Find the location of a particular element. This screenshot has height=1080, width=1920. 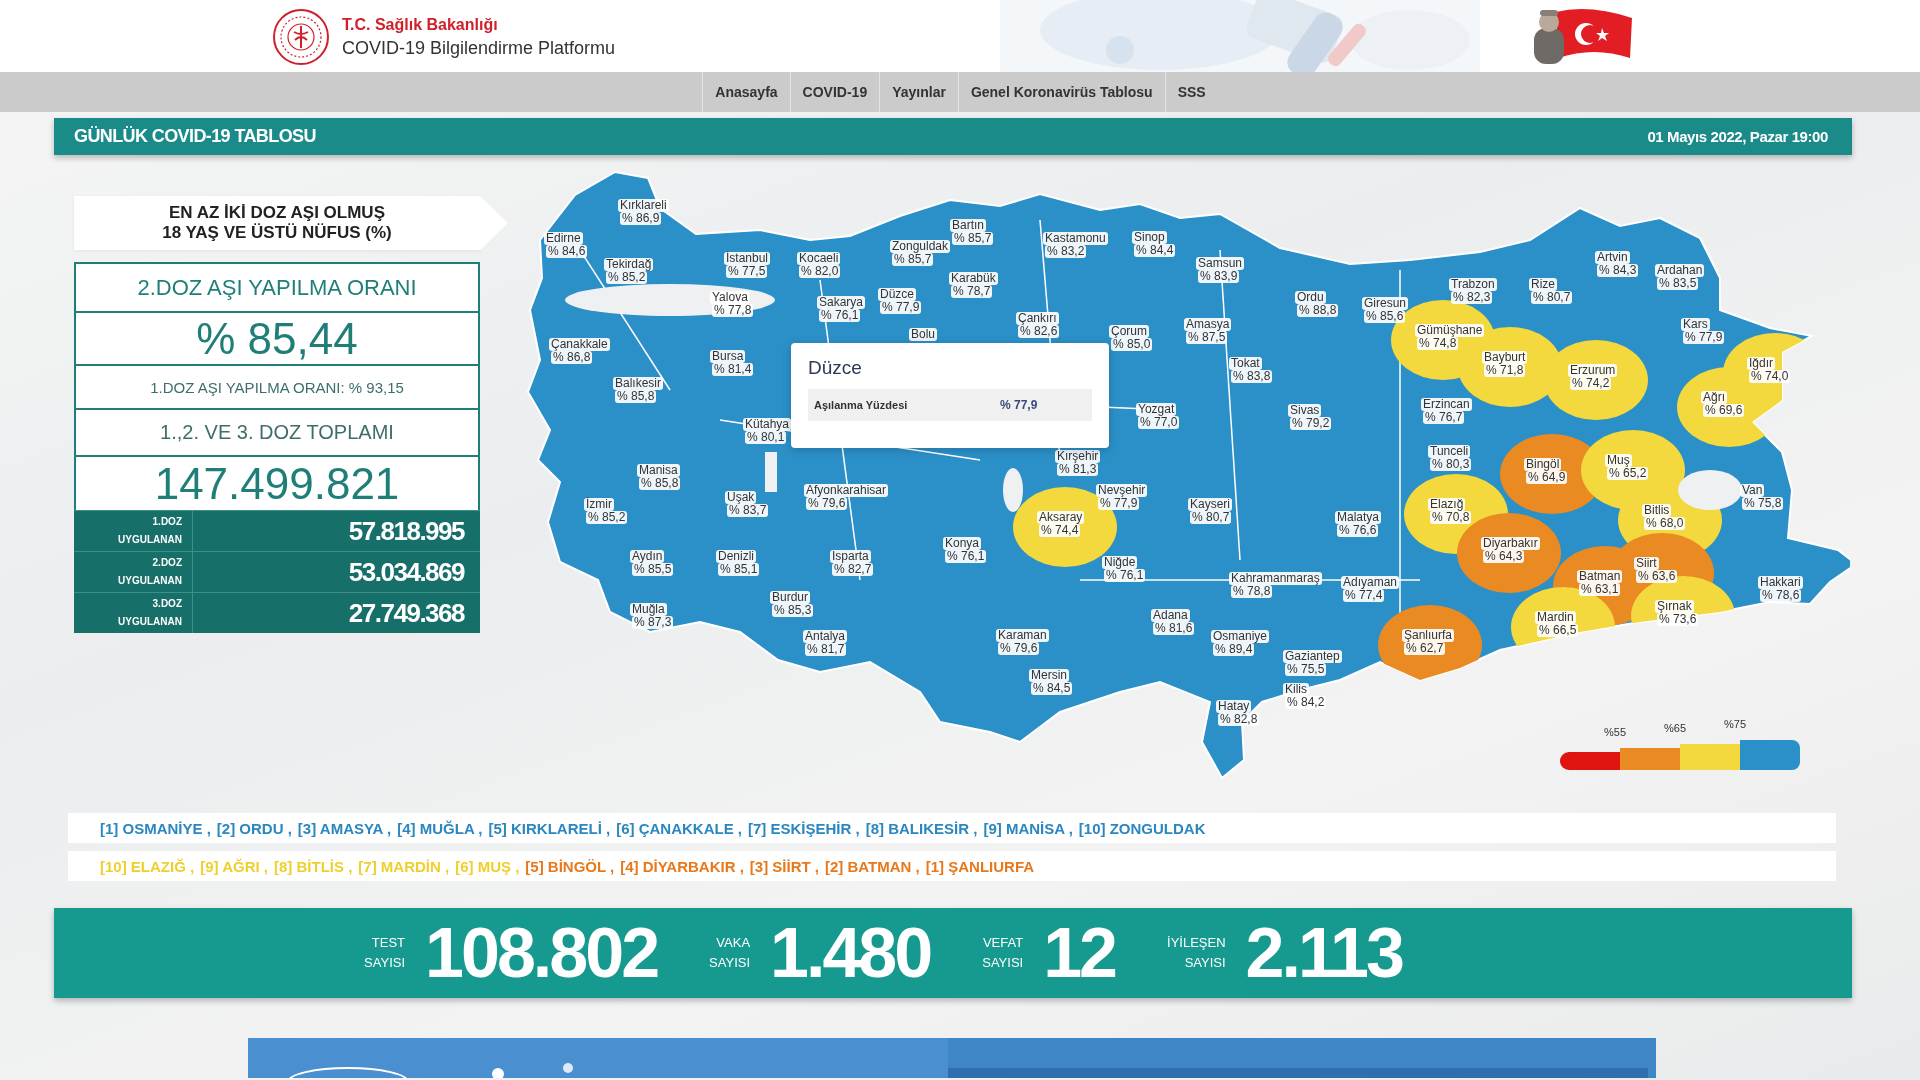

province-value: % 83,7 is located at coordinates (748, 510).